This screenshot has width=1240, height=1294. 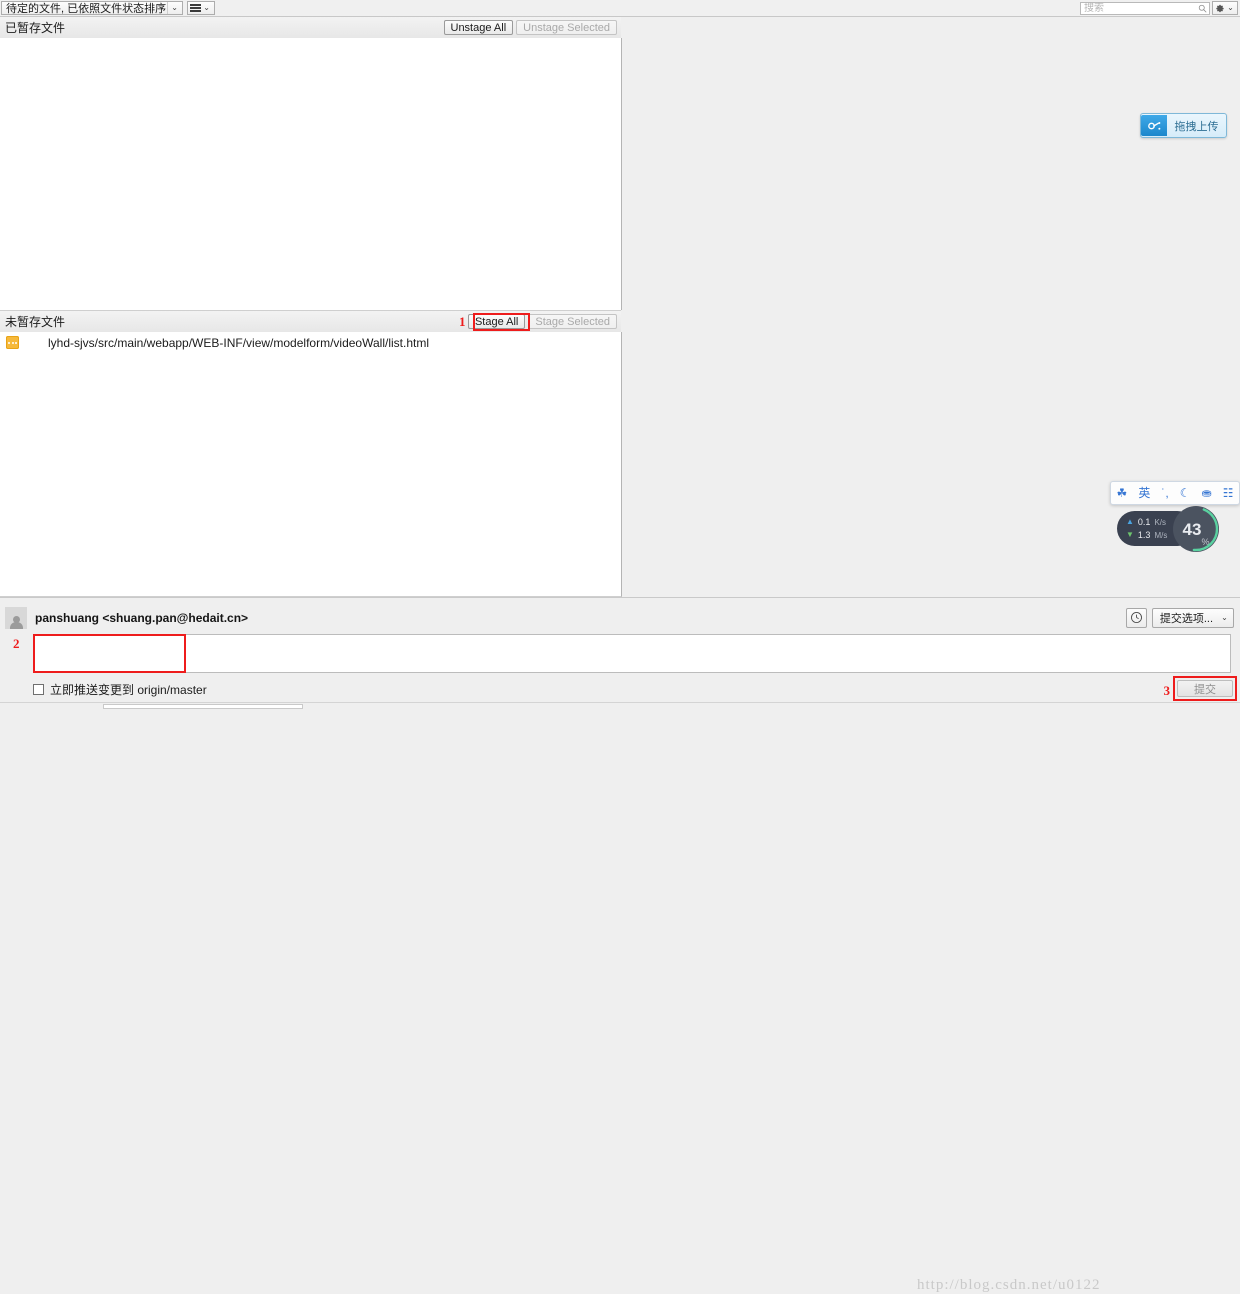 What do you see at coordinates (16, 617) in the screenshot?
I see `user-avatar-icon` at bounding box center [16, 617].